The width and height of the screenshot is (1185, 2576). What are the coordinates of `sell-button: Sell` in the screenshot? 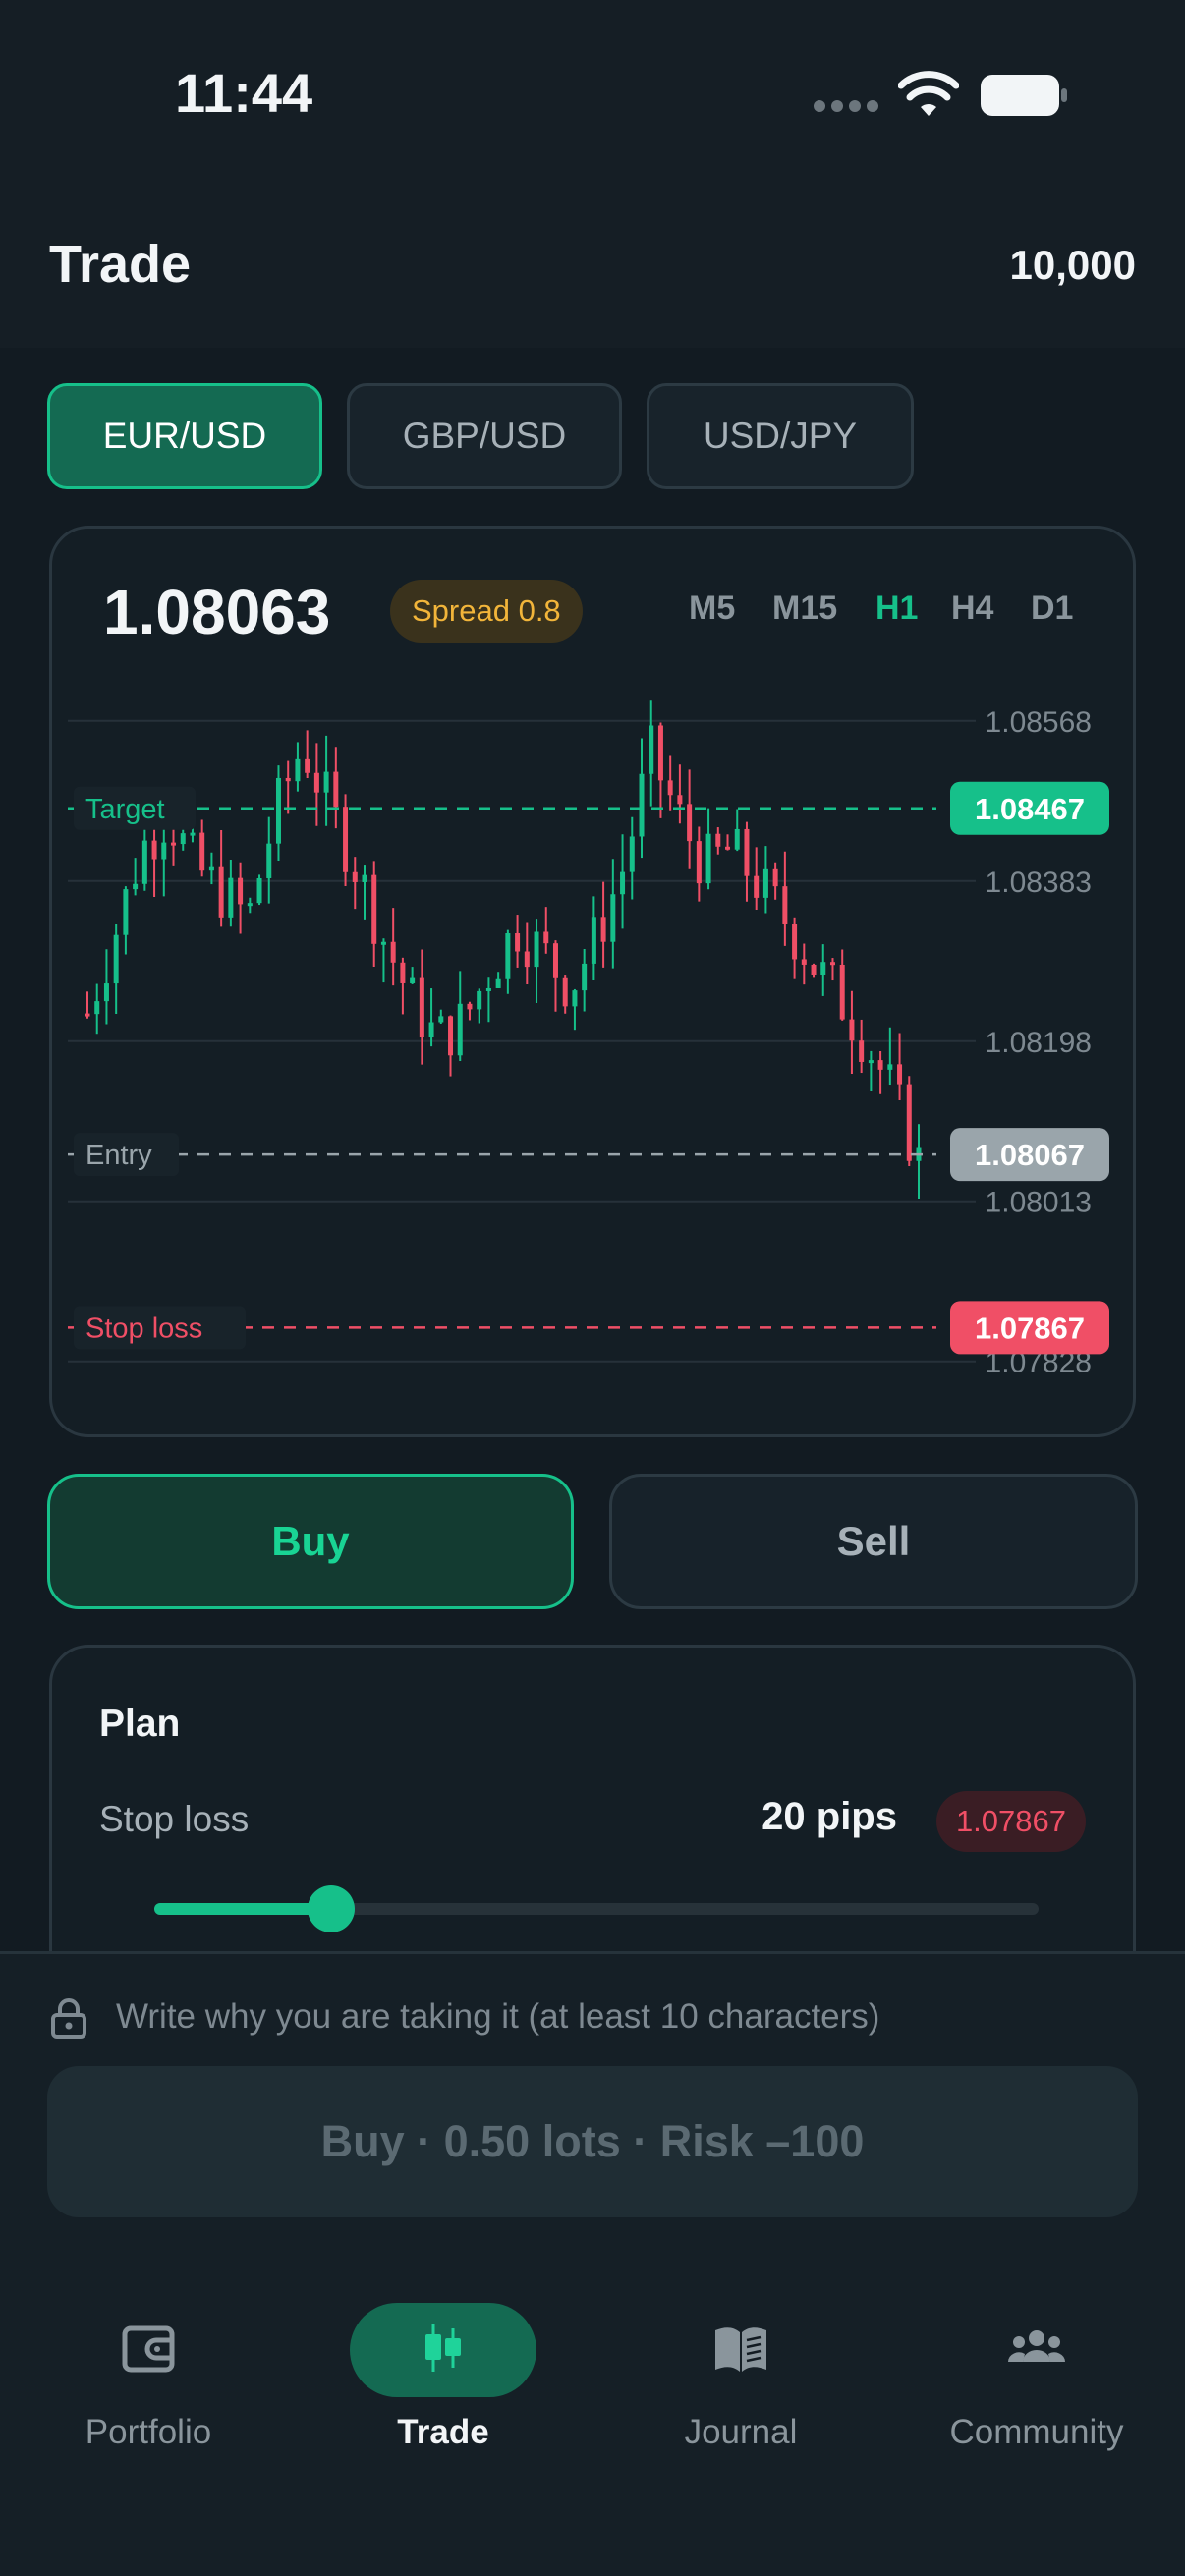 It's located at (874, 1541).